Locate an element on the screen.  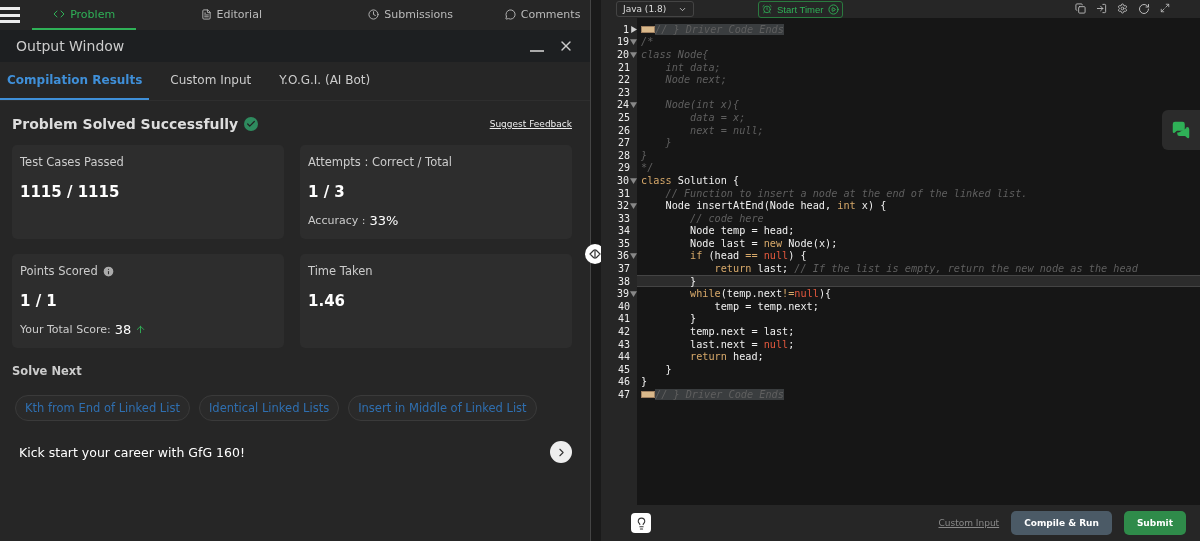
timer-button: Start Timer is located at coordinates (801, 9).